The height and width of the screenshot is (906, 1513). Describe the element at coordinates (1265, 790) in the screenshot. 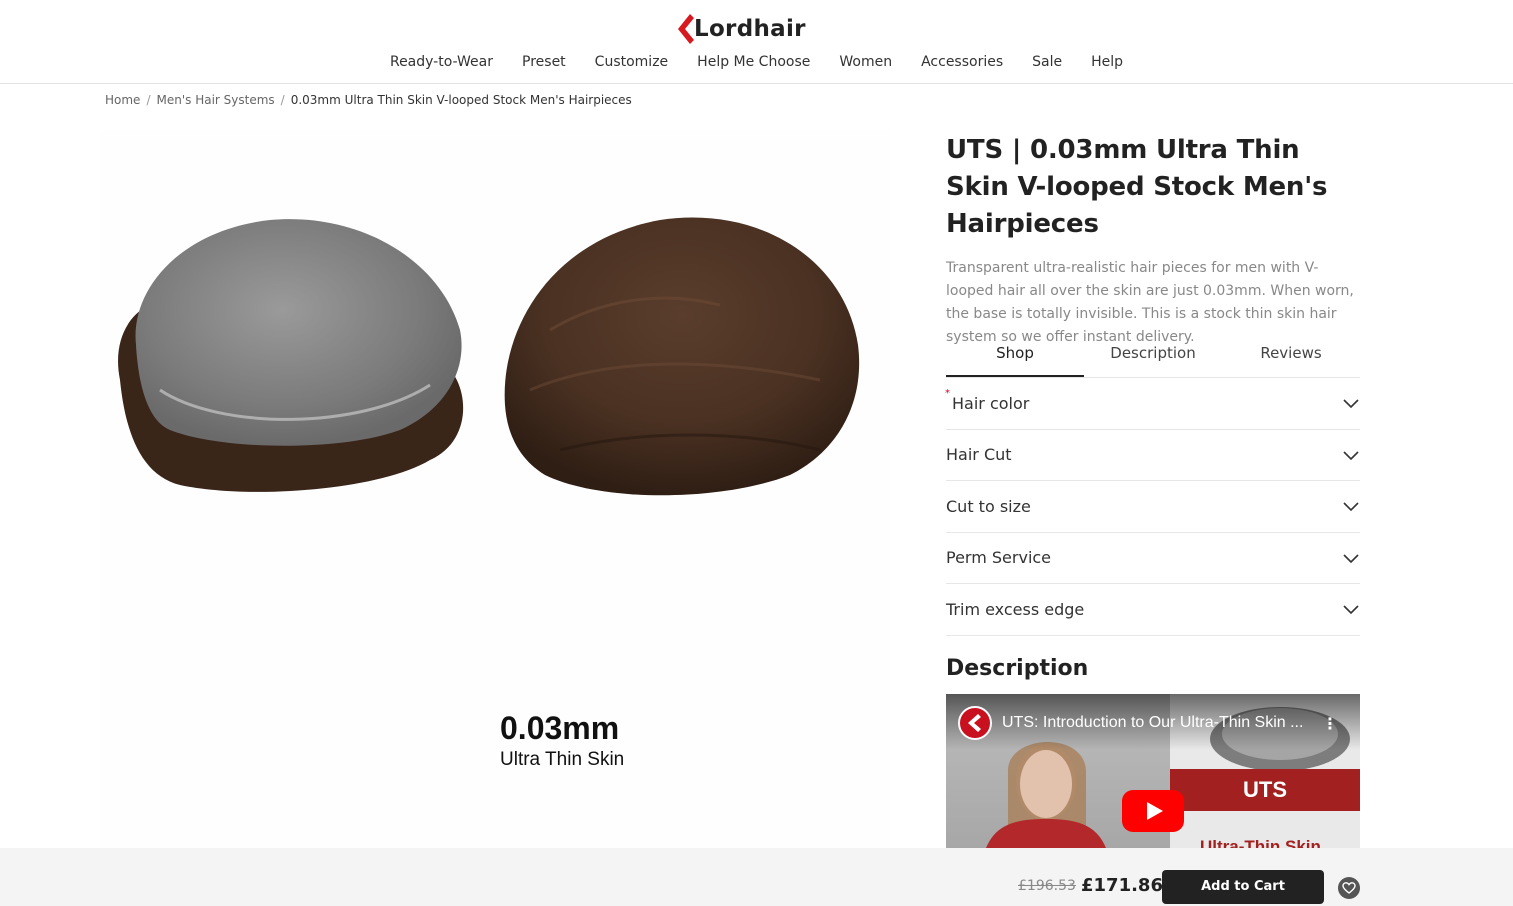

I see `video-uts-badge: UTS` at that location.